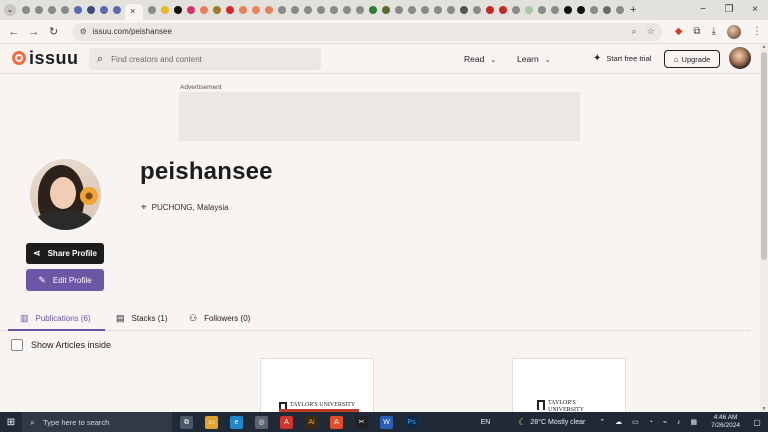 The width and height of the screenshot is (768, 432). Describe the element at coordinates (236, 422) in the screenshot. I see `edge-icon: e` at that location.